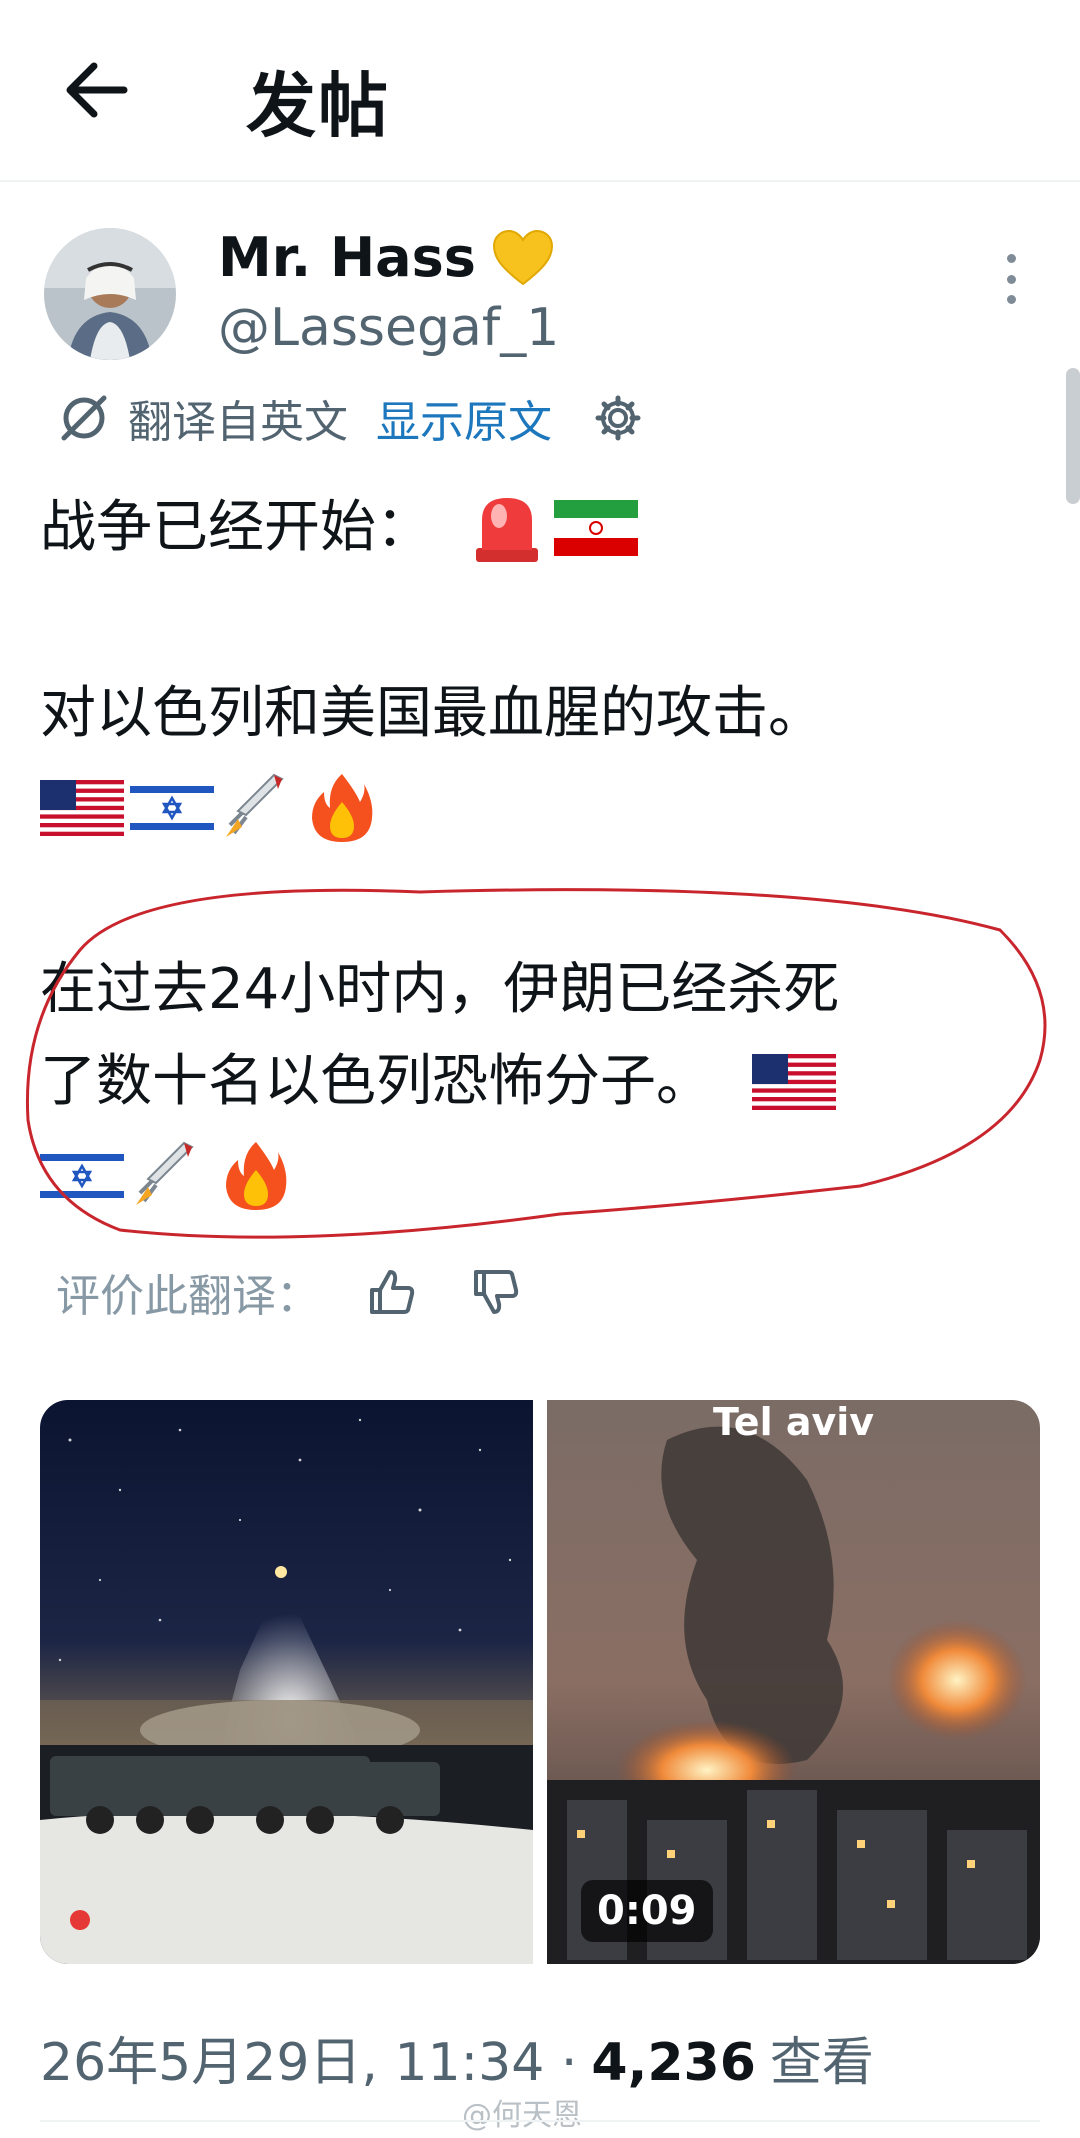 Image resolution: width=1080 pixels, height=2138 pixels. What do you see at coordinates (496, 1292) in the screenshot?
I see `thumbs-down-icon` at bounding box center [496, 1292].